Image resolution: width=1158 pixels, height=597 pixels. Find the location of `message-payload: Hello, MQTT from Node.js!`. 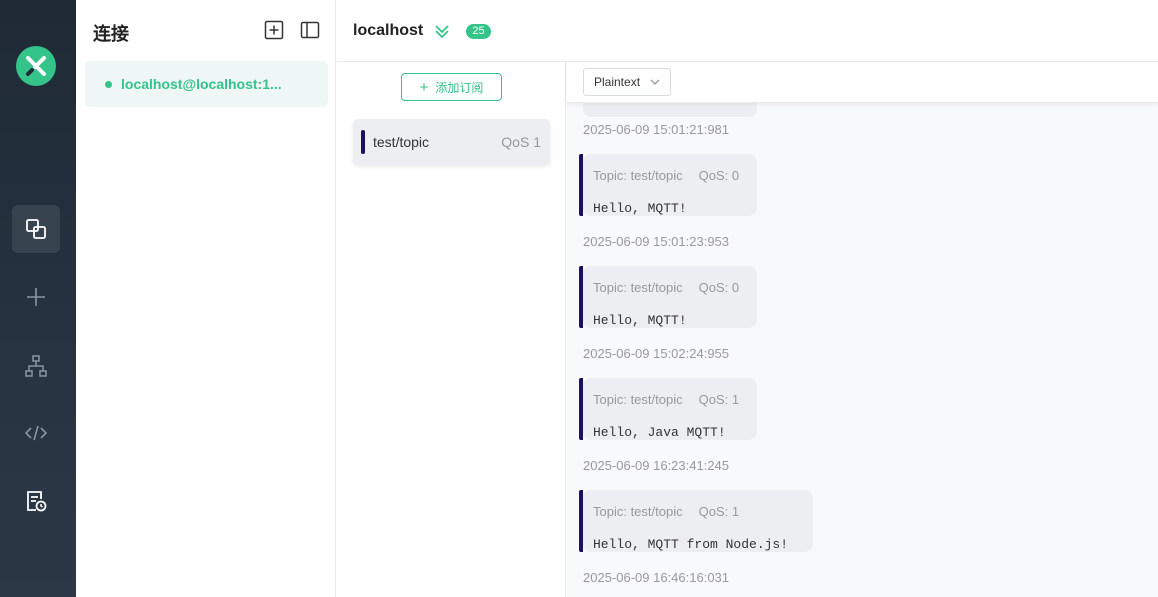

message-payload: Hello, MQTT from Node.js! is located at coordinates (691, 544).